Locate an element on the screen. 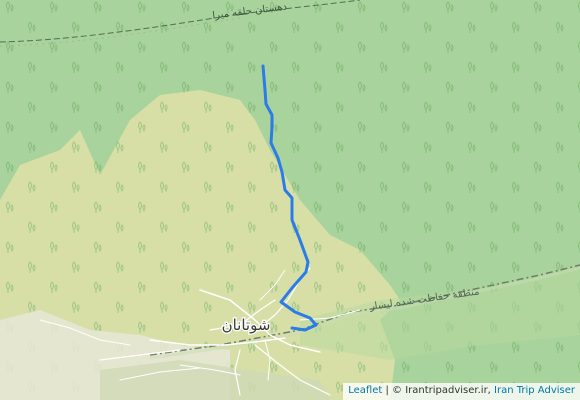 The image size is (580, 400). leaflet-link: Leaflet is located at coordinates (365, 390).